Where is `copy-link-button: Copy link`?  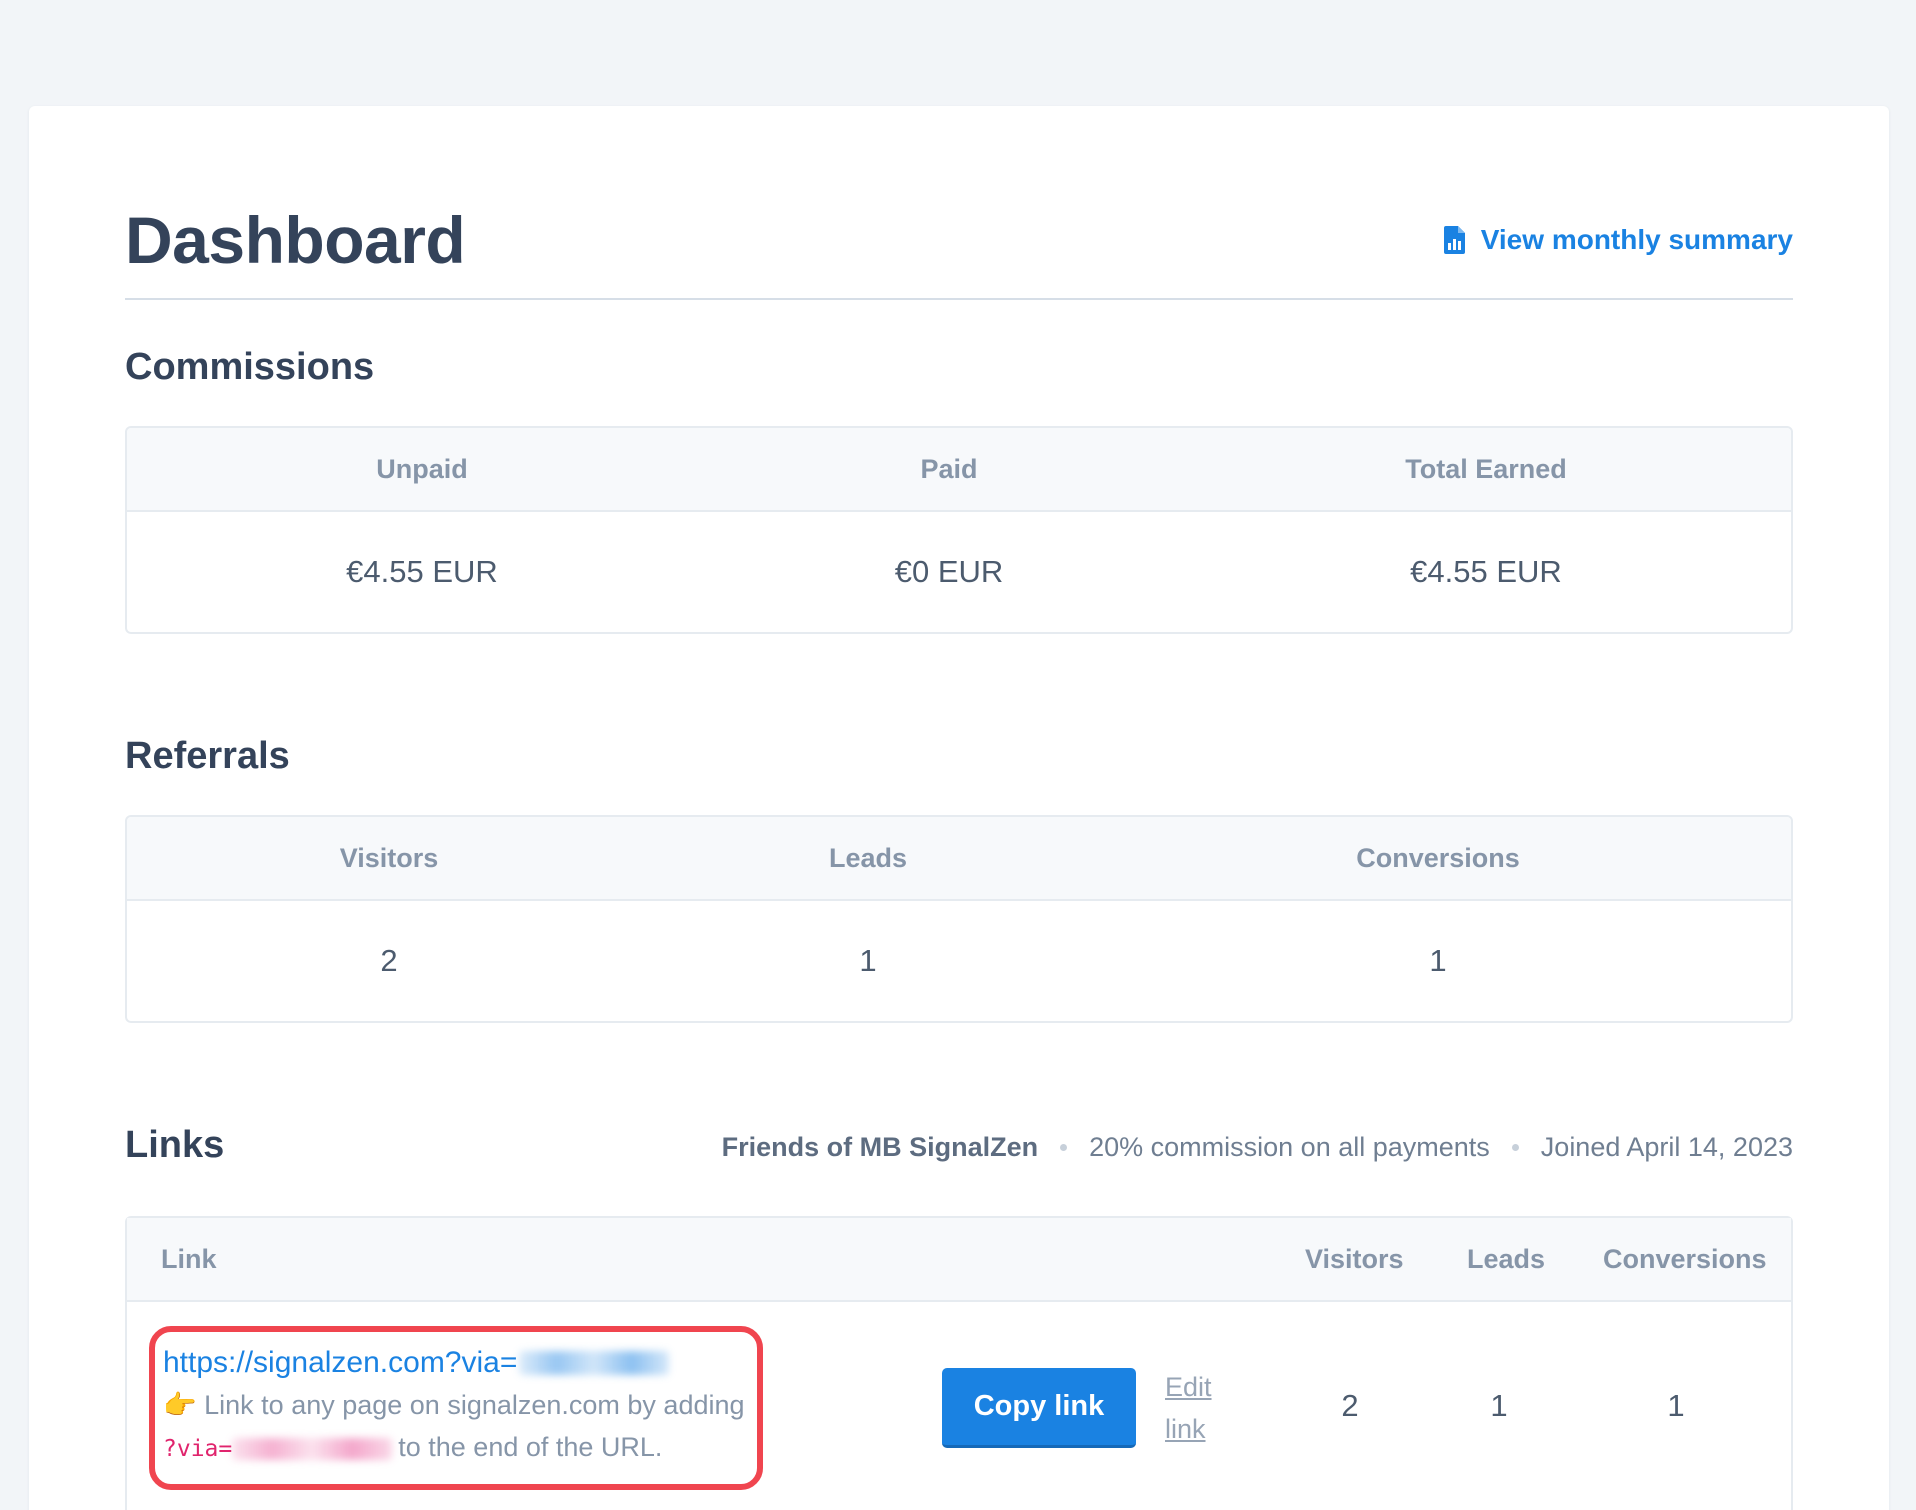 copy-link-button: Copy link is located at coordinates (1039, 1408).